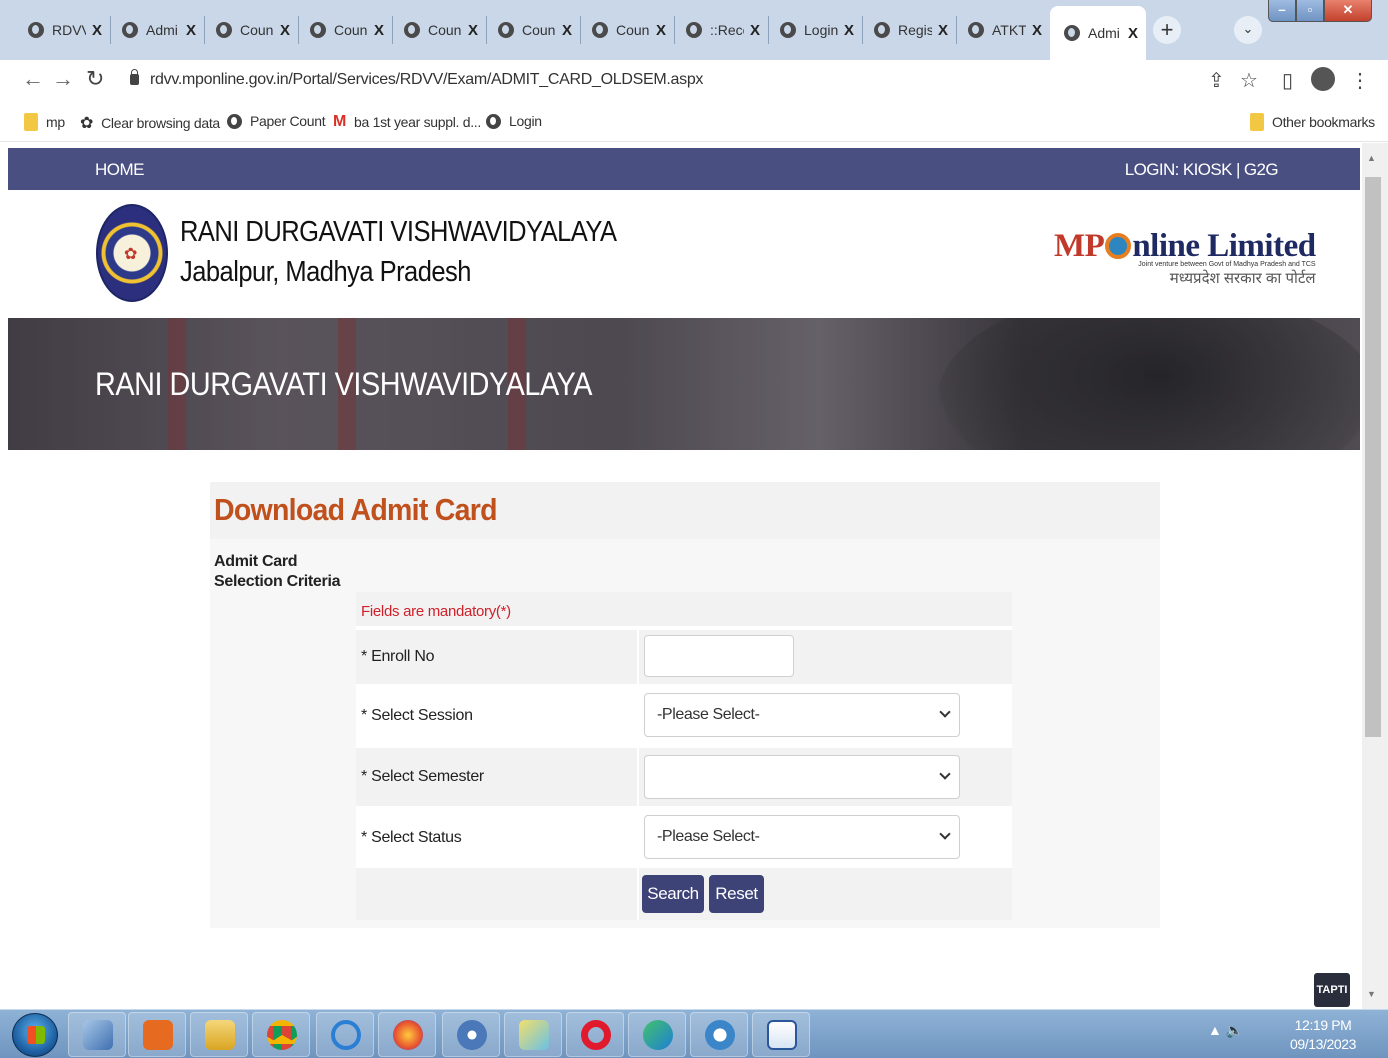 This screenshot has width=1388, height=1058. Describe the element at coordinates (1360, 80) in the screenshot. I see `kebab-menu-icon: ⋮` at that location.